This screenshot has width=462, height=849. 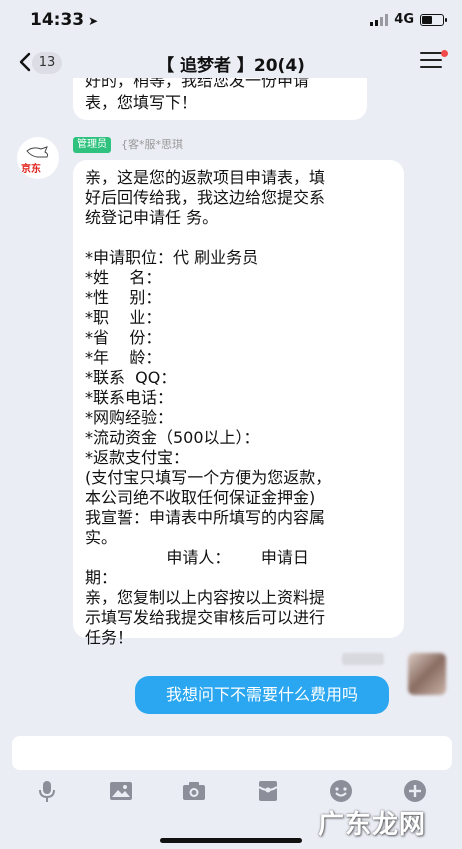 What do you see at coordinates (123, 357) in the screenshot?
I see `message-line: *年 龄：` at bounding box center [123, 357].